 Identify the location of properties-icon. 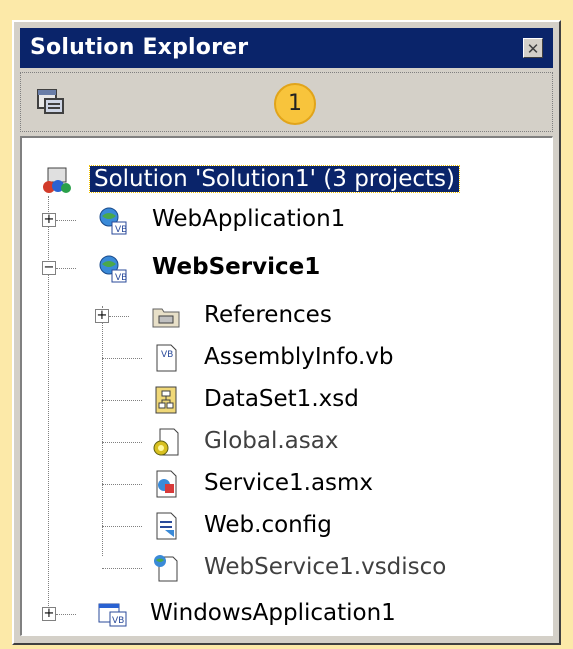
(50, 102).